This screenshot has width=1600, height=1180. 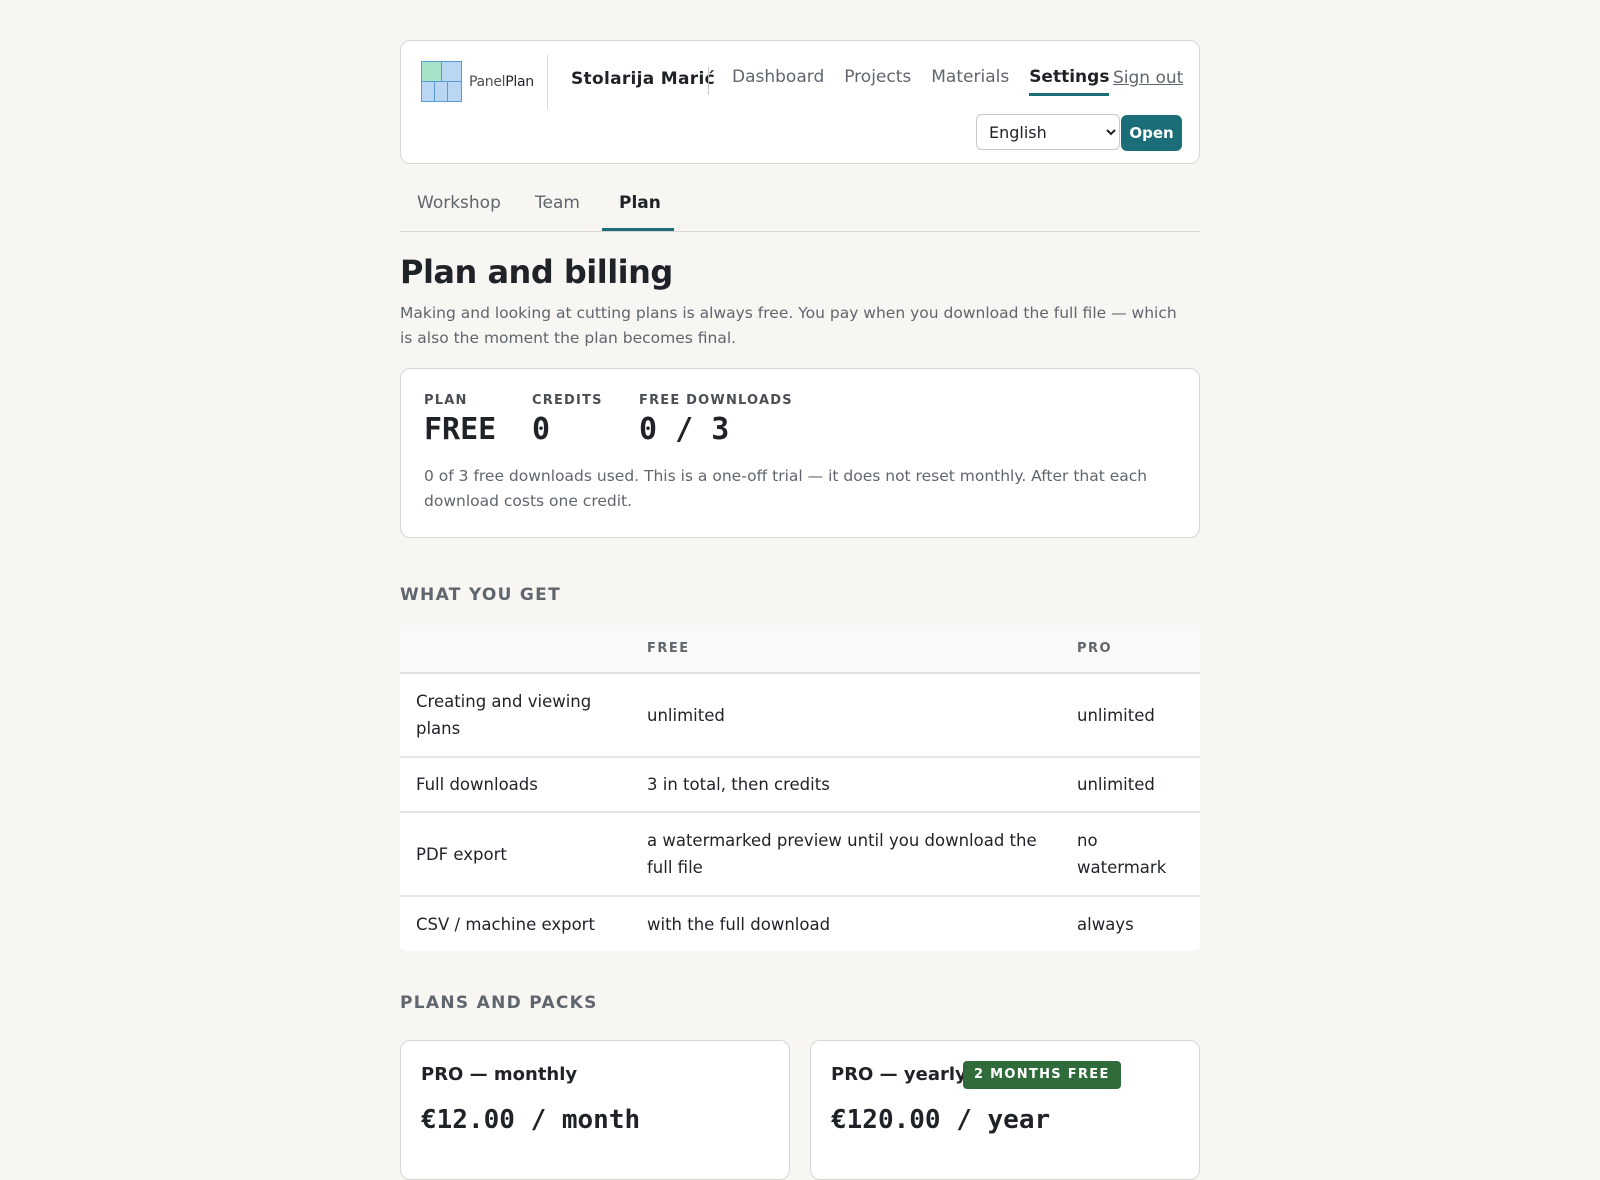 I want to click on section-title-what-you-get: WHAT YOU GET, so click(x=480, y=595).